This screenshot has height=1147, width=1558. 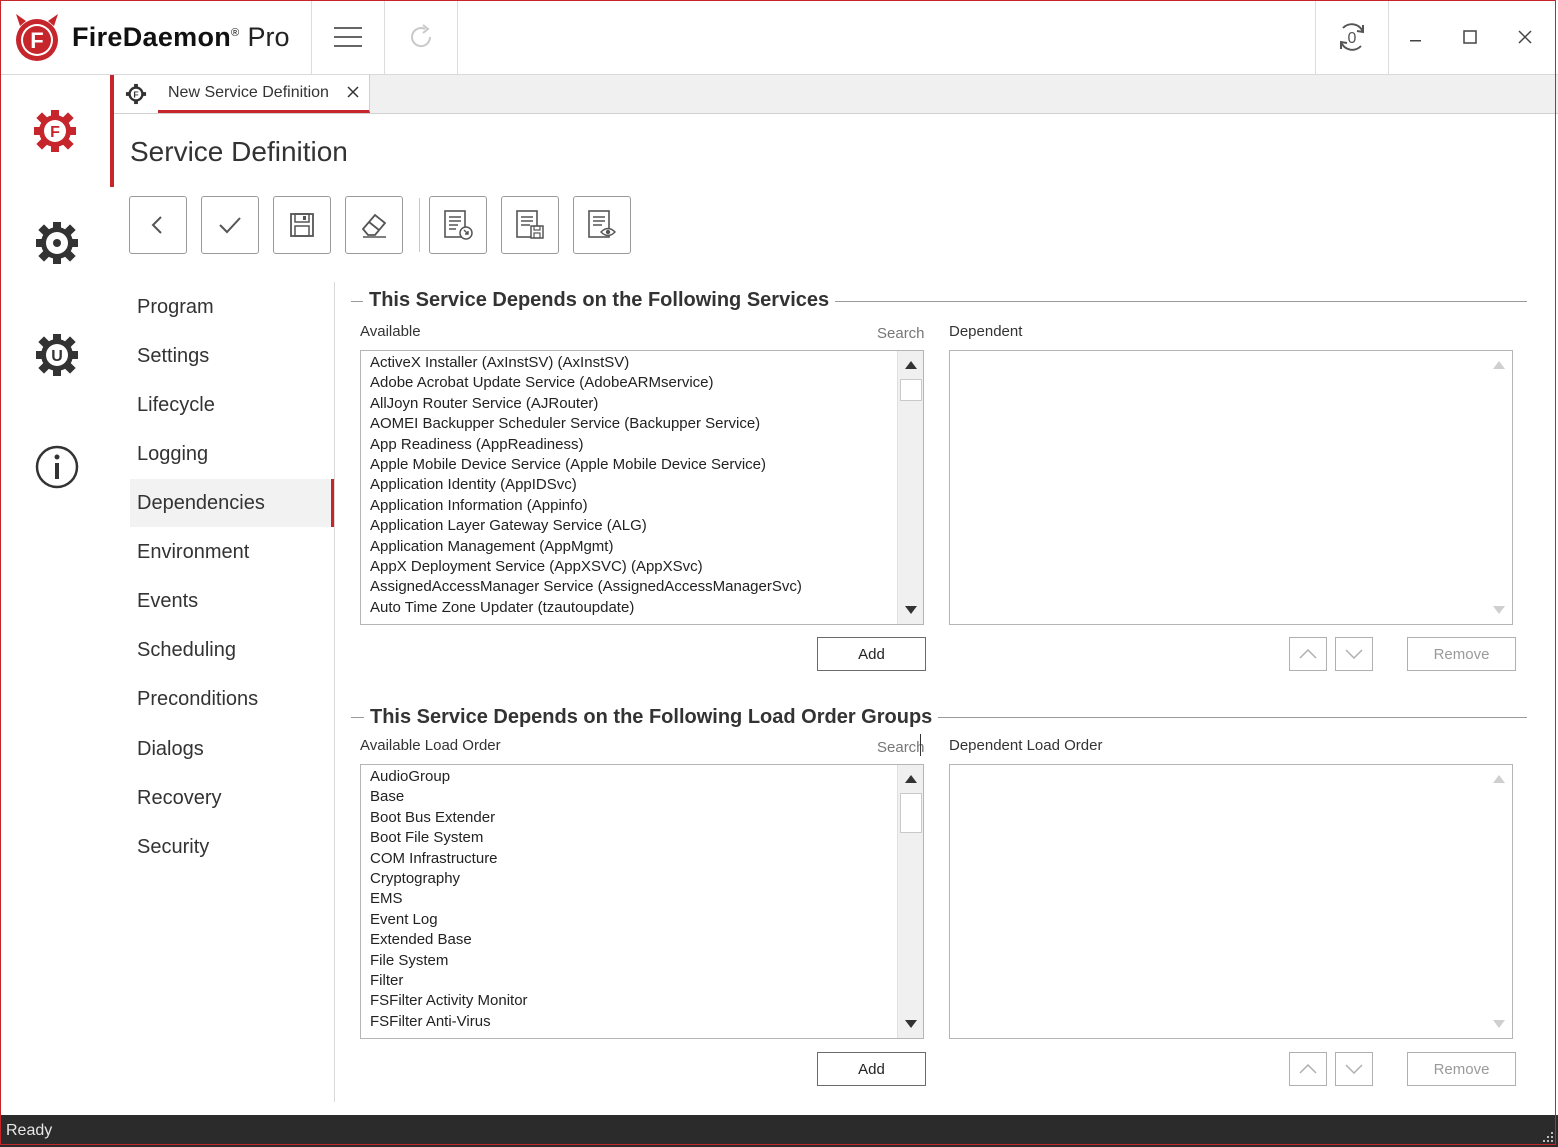 What do you see at coordinates (642, 506) in the screenshot?
I see `list-item: Application Information (Appinfo)` at bounding box center [642, 506].